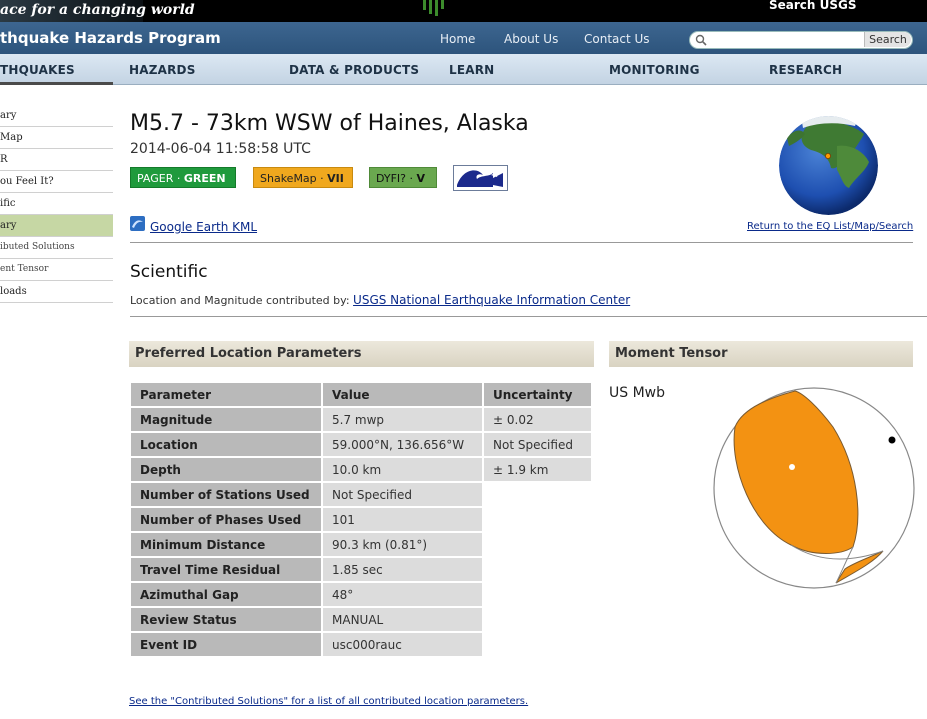 Image resolution: width=927 pixels, height=719 pixels. Describe the element at coordinates (335, 178) in the screenshot. I see `shakemap-badge-value: VII` at that location.